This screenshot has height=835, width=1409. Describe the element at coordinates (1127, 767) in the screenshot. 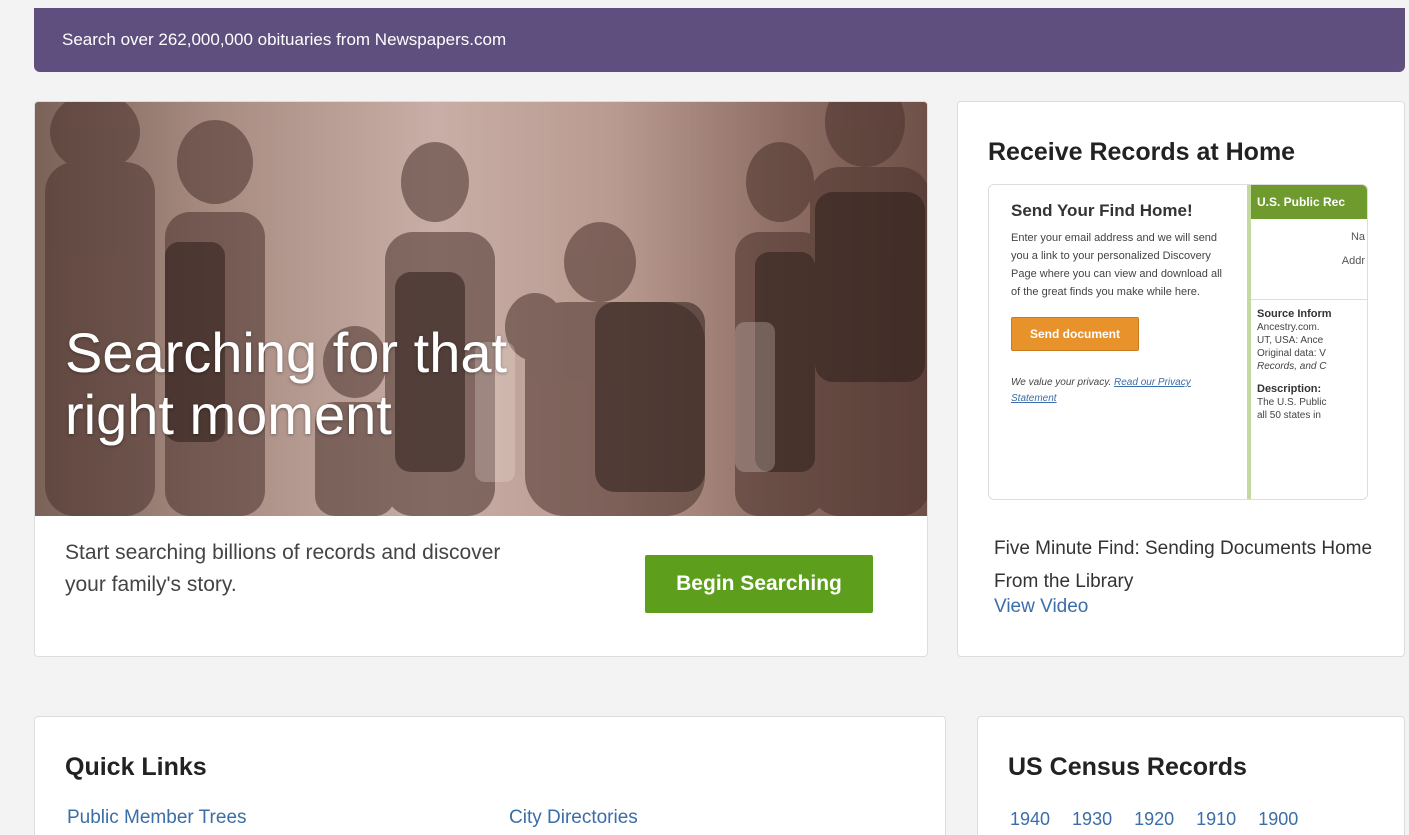

I see `us-census-title: US Census Records` at that location.